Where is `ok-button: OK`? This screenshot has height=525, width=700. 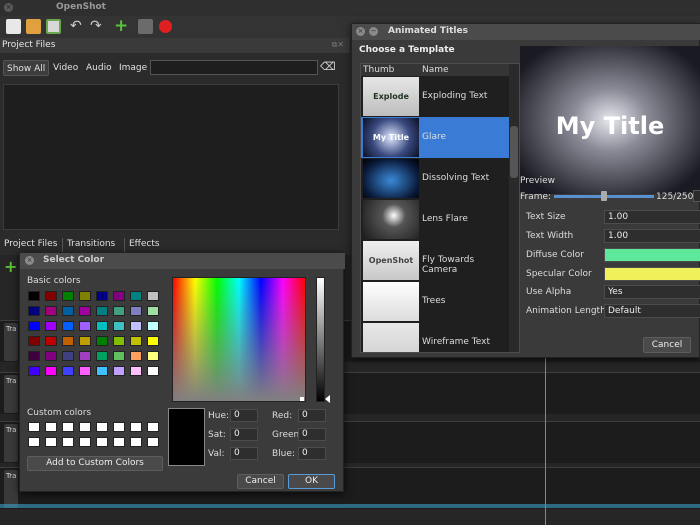
ok-button: OK is located at coordinates (311, 481).